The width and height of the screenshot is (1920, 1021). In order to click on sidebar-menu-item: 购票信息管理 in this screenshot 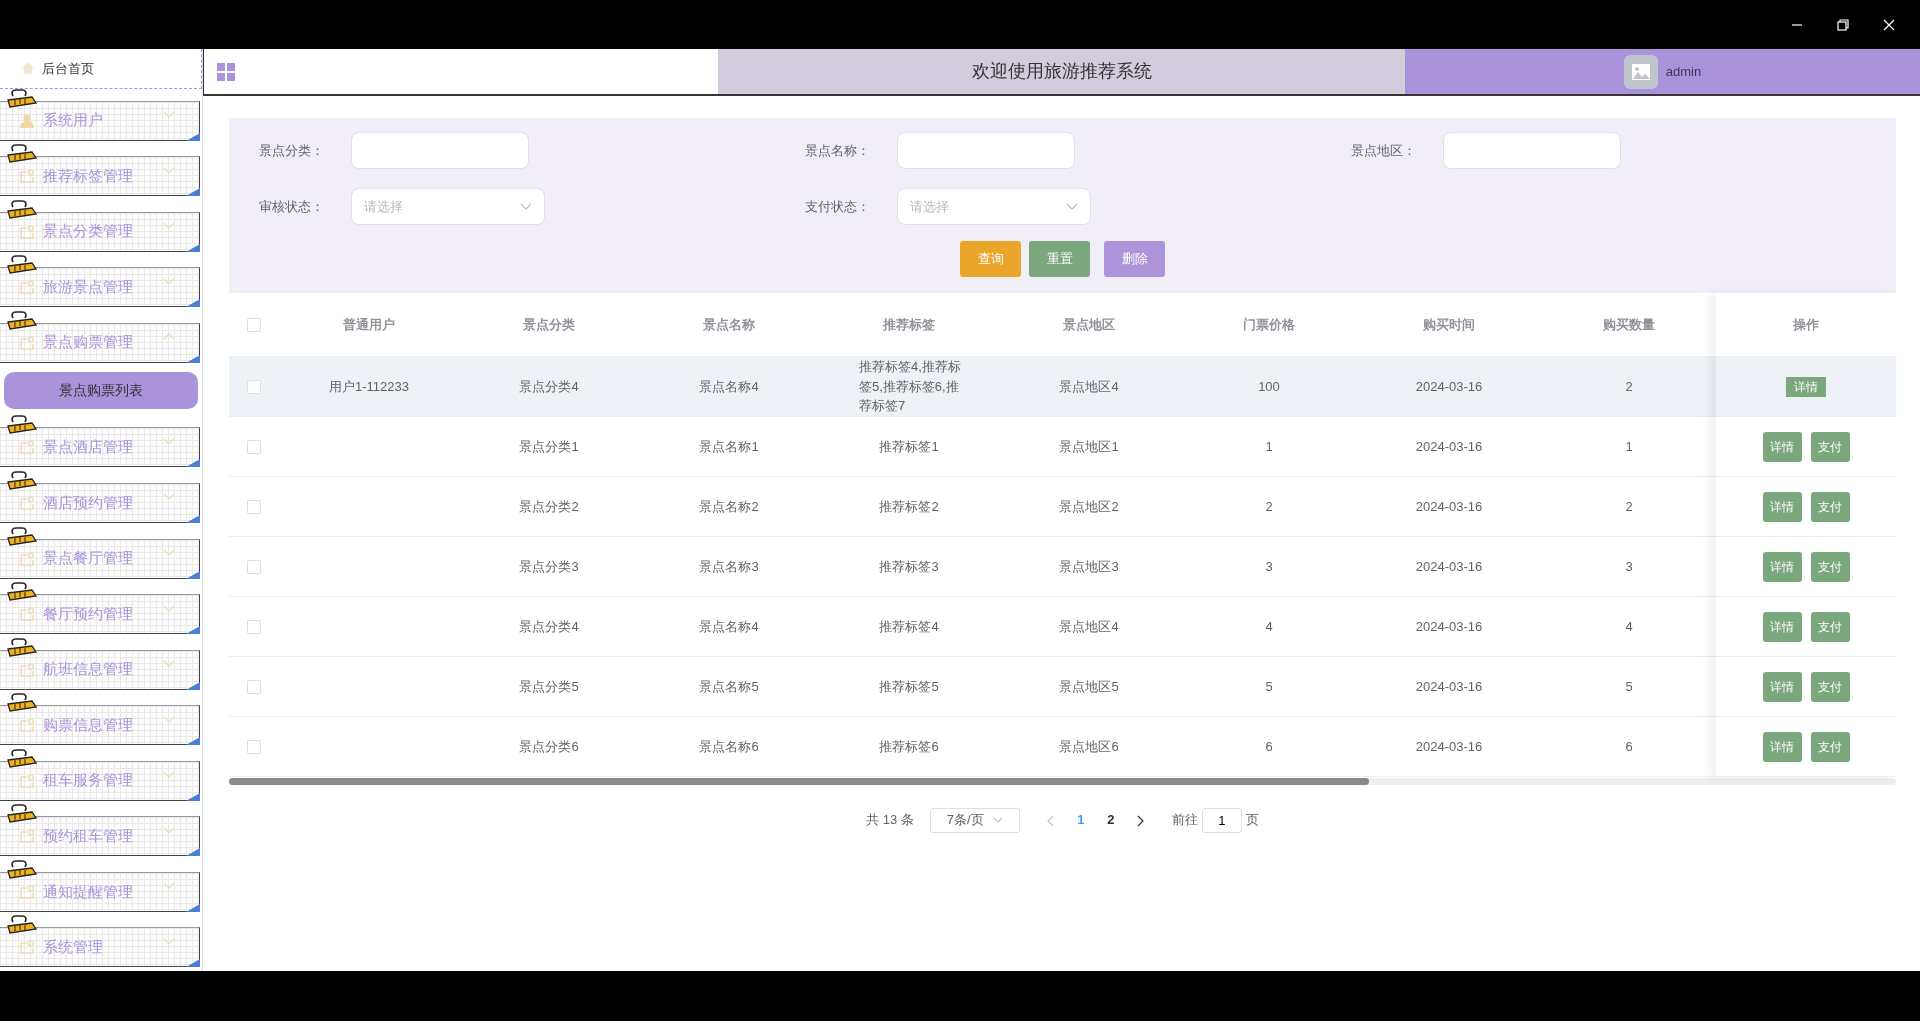, I will do `click(100, 725)`.